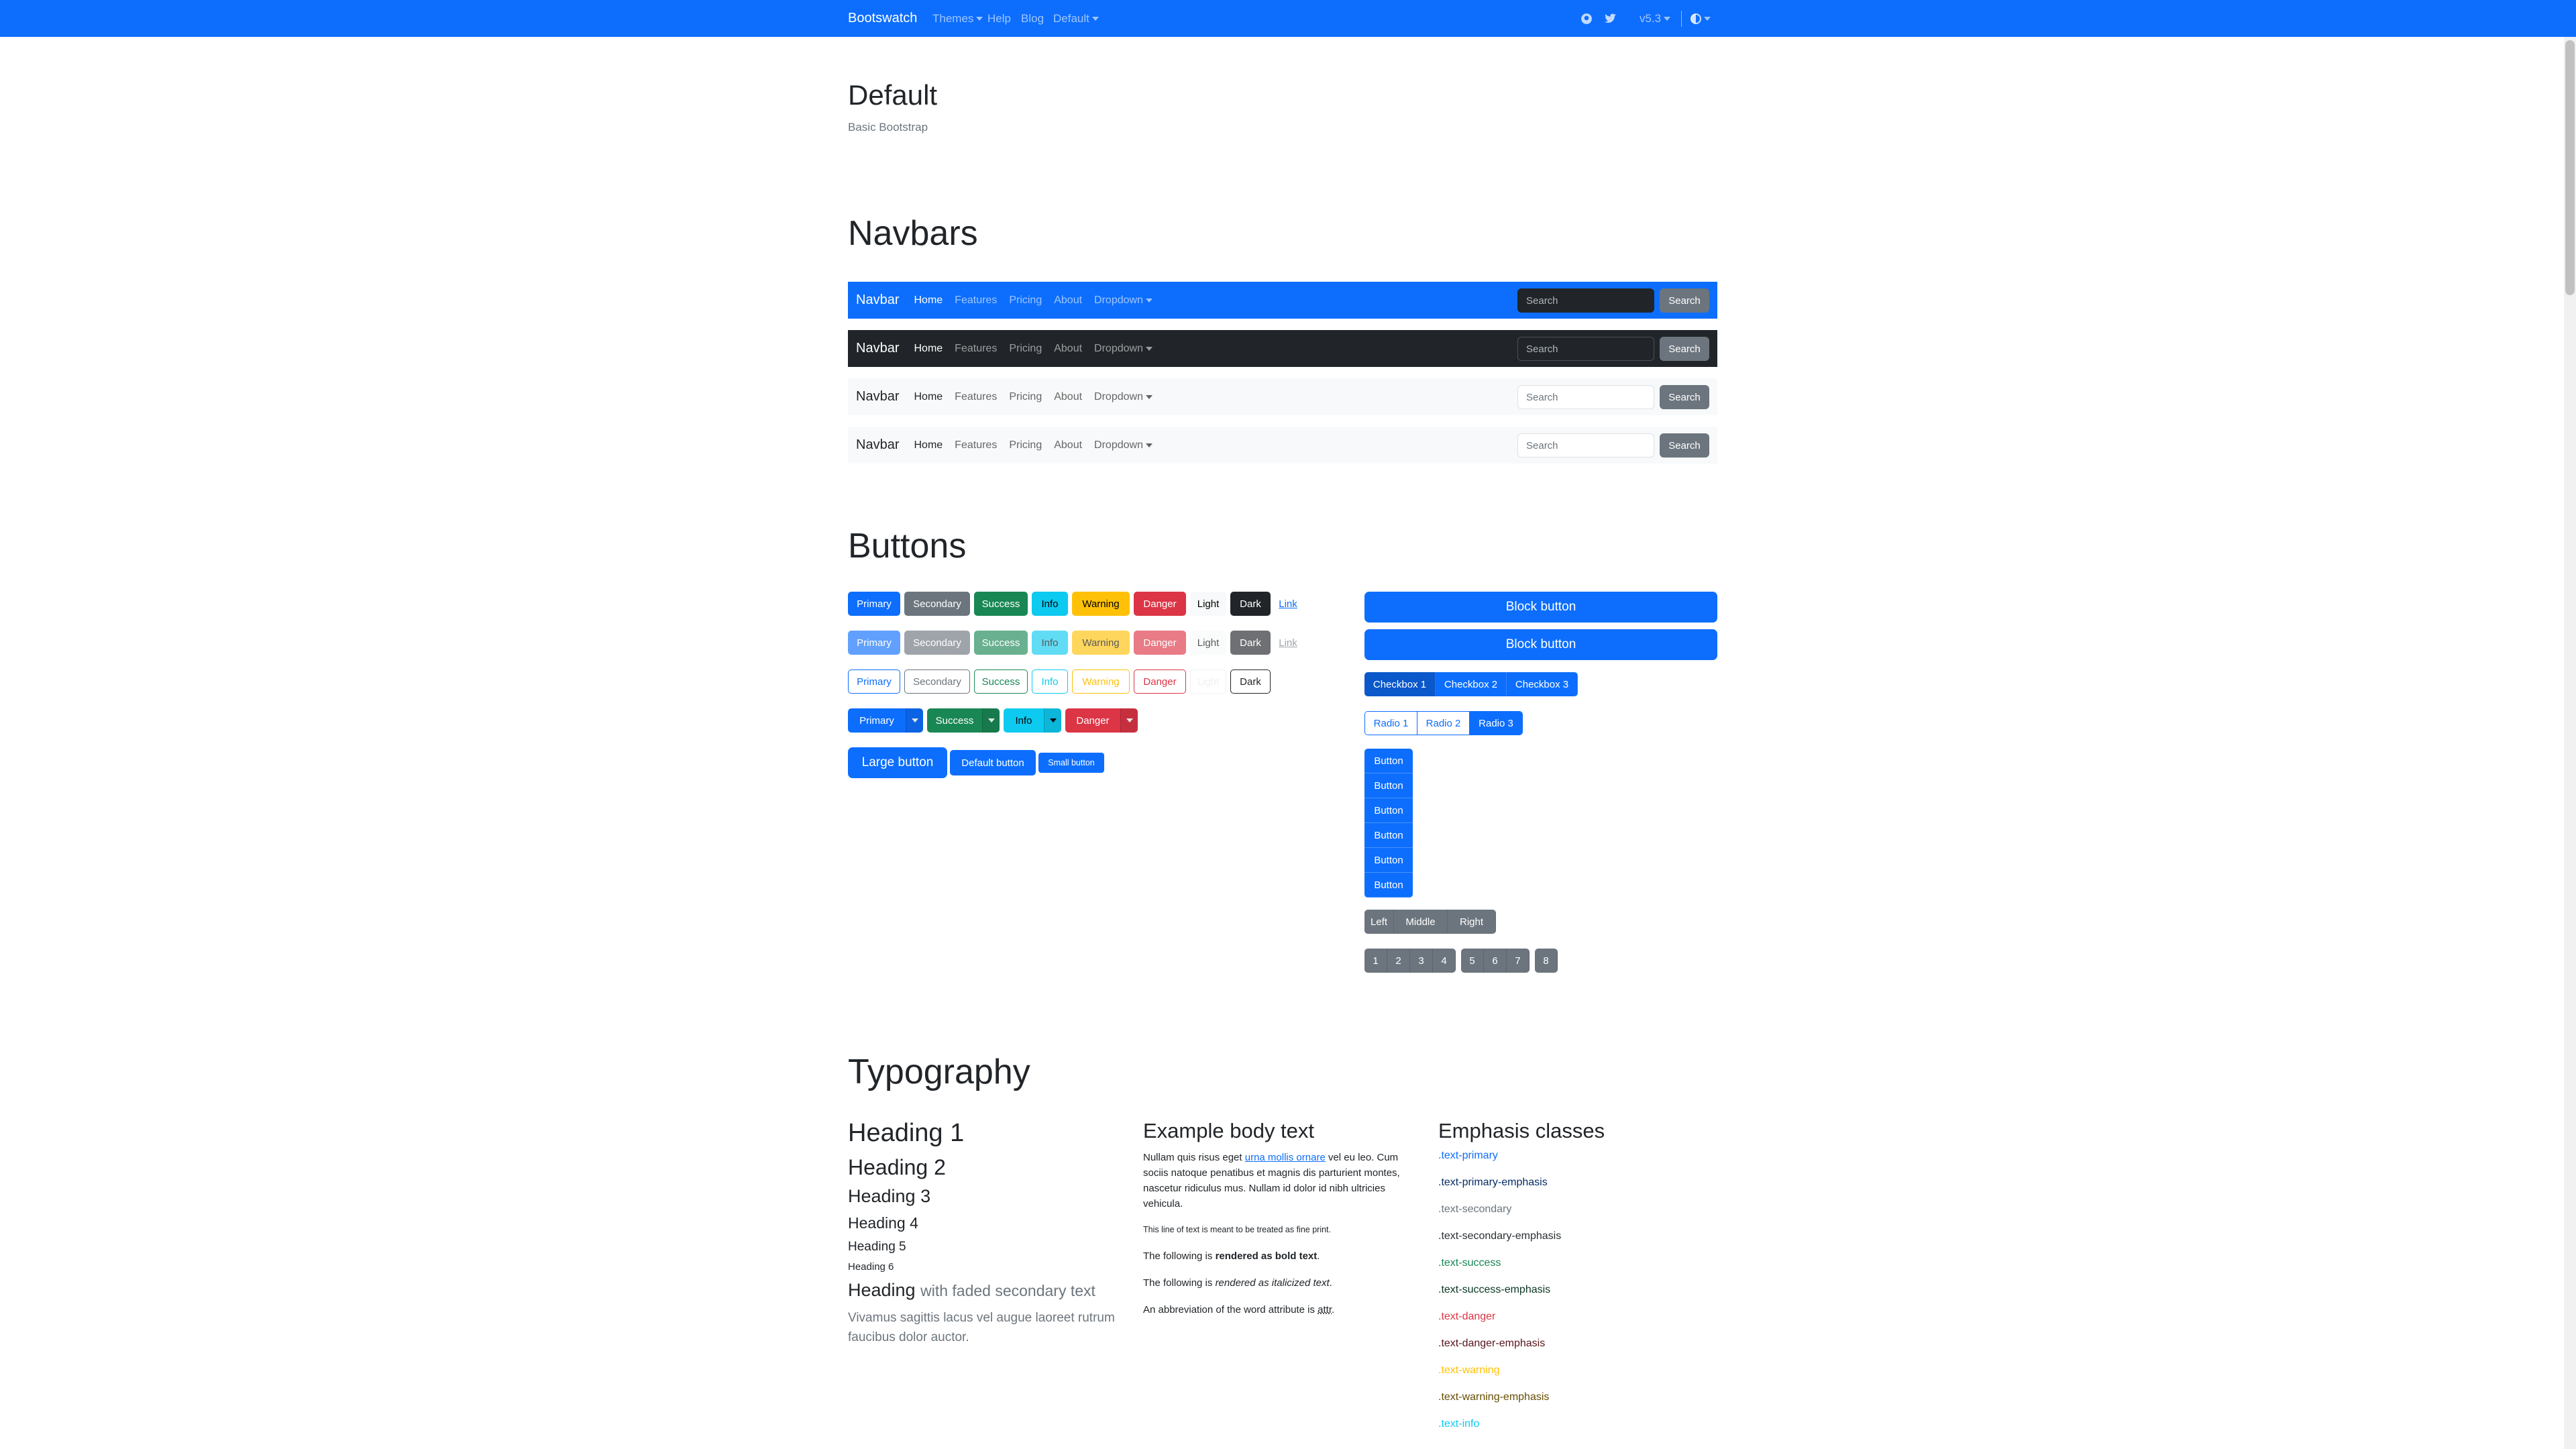 This screenshot has height=1449, width=2576. What do you see at coordinates (1101, 604) in the screenshot?
I see `button-warning: Warning` at bounding box center [1101, 604].